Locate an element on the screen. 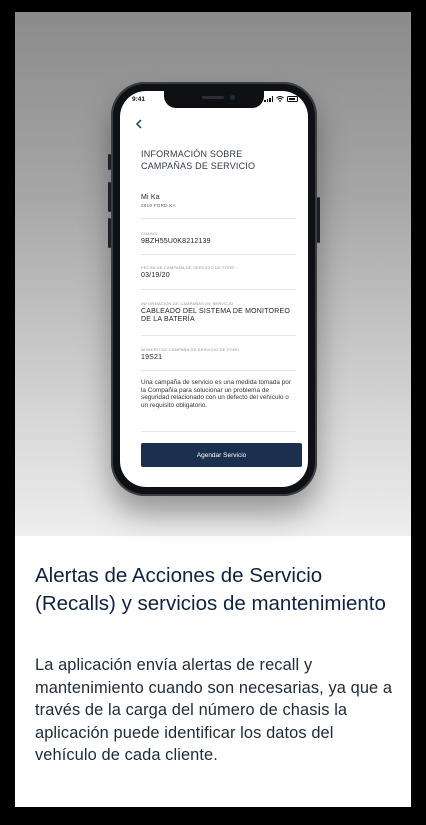  field-label: Chasis is located at coordinates (149, 233).